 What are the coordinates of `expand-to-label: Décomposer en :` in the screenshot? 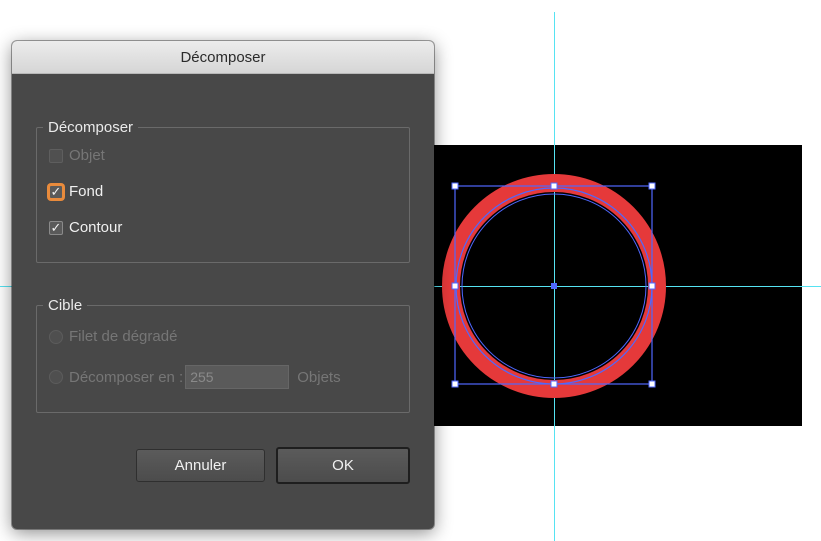 It's located at (126, 377).